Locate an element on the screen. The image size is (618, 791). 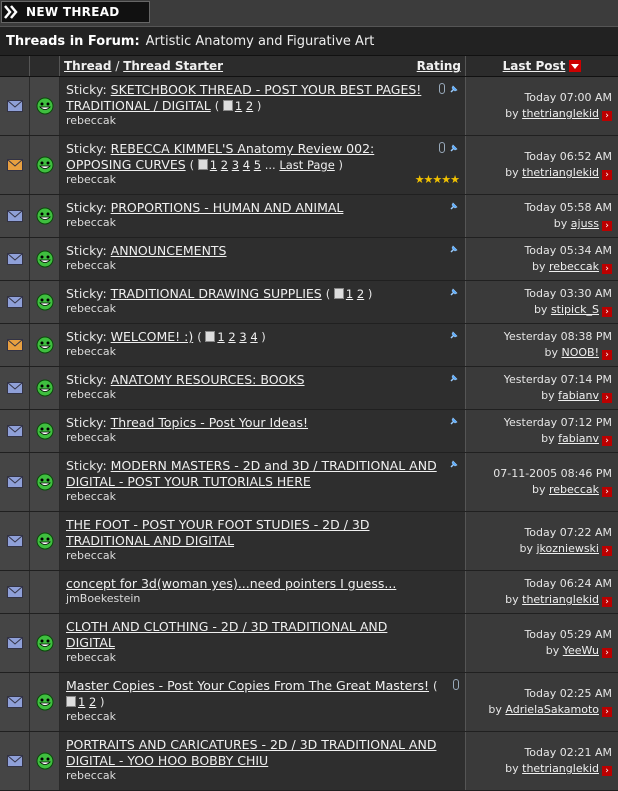
thread-title-link: PROPORTIONS - HUMAN AND ANIMAL is located at coordinates (227, 207).